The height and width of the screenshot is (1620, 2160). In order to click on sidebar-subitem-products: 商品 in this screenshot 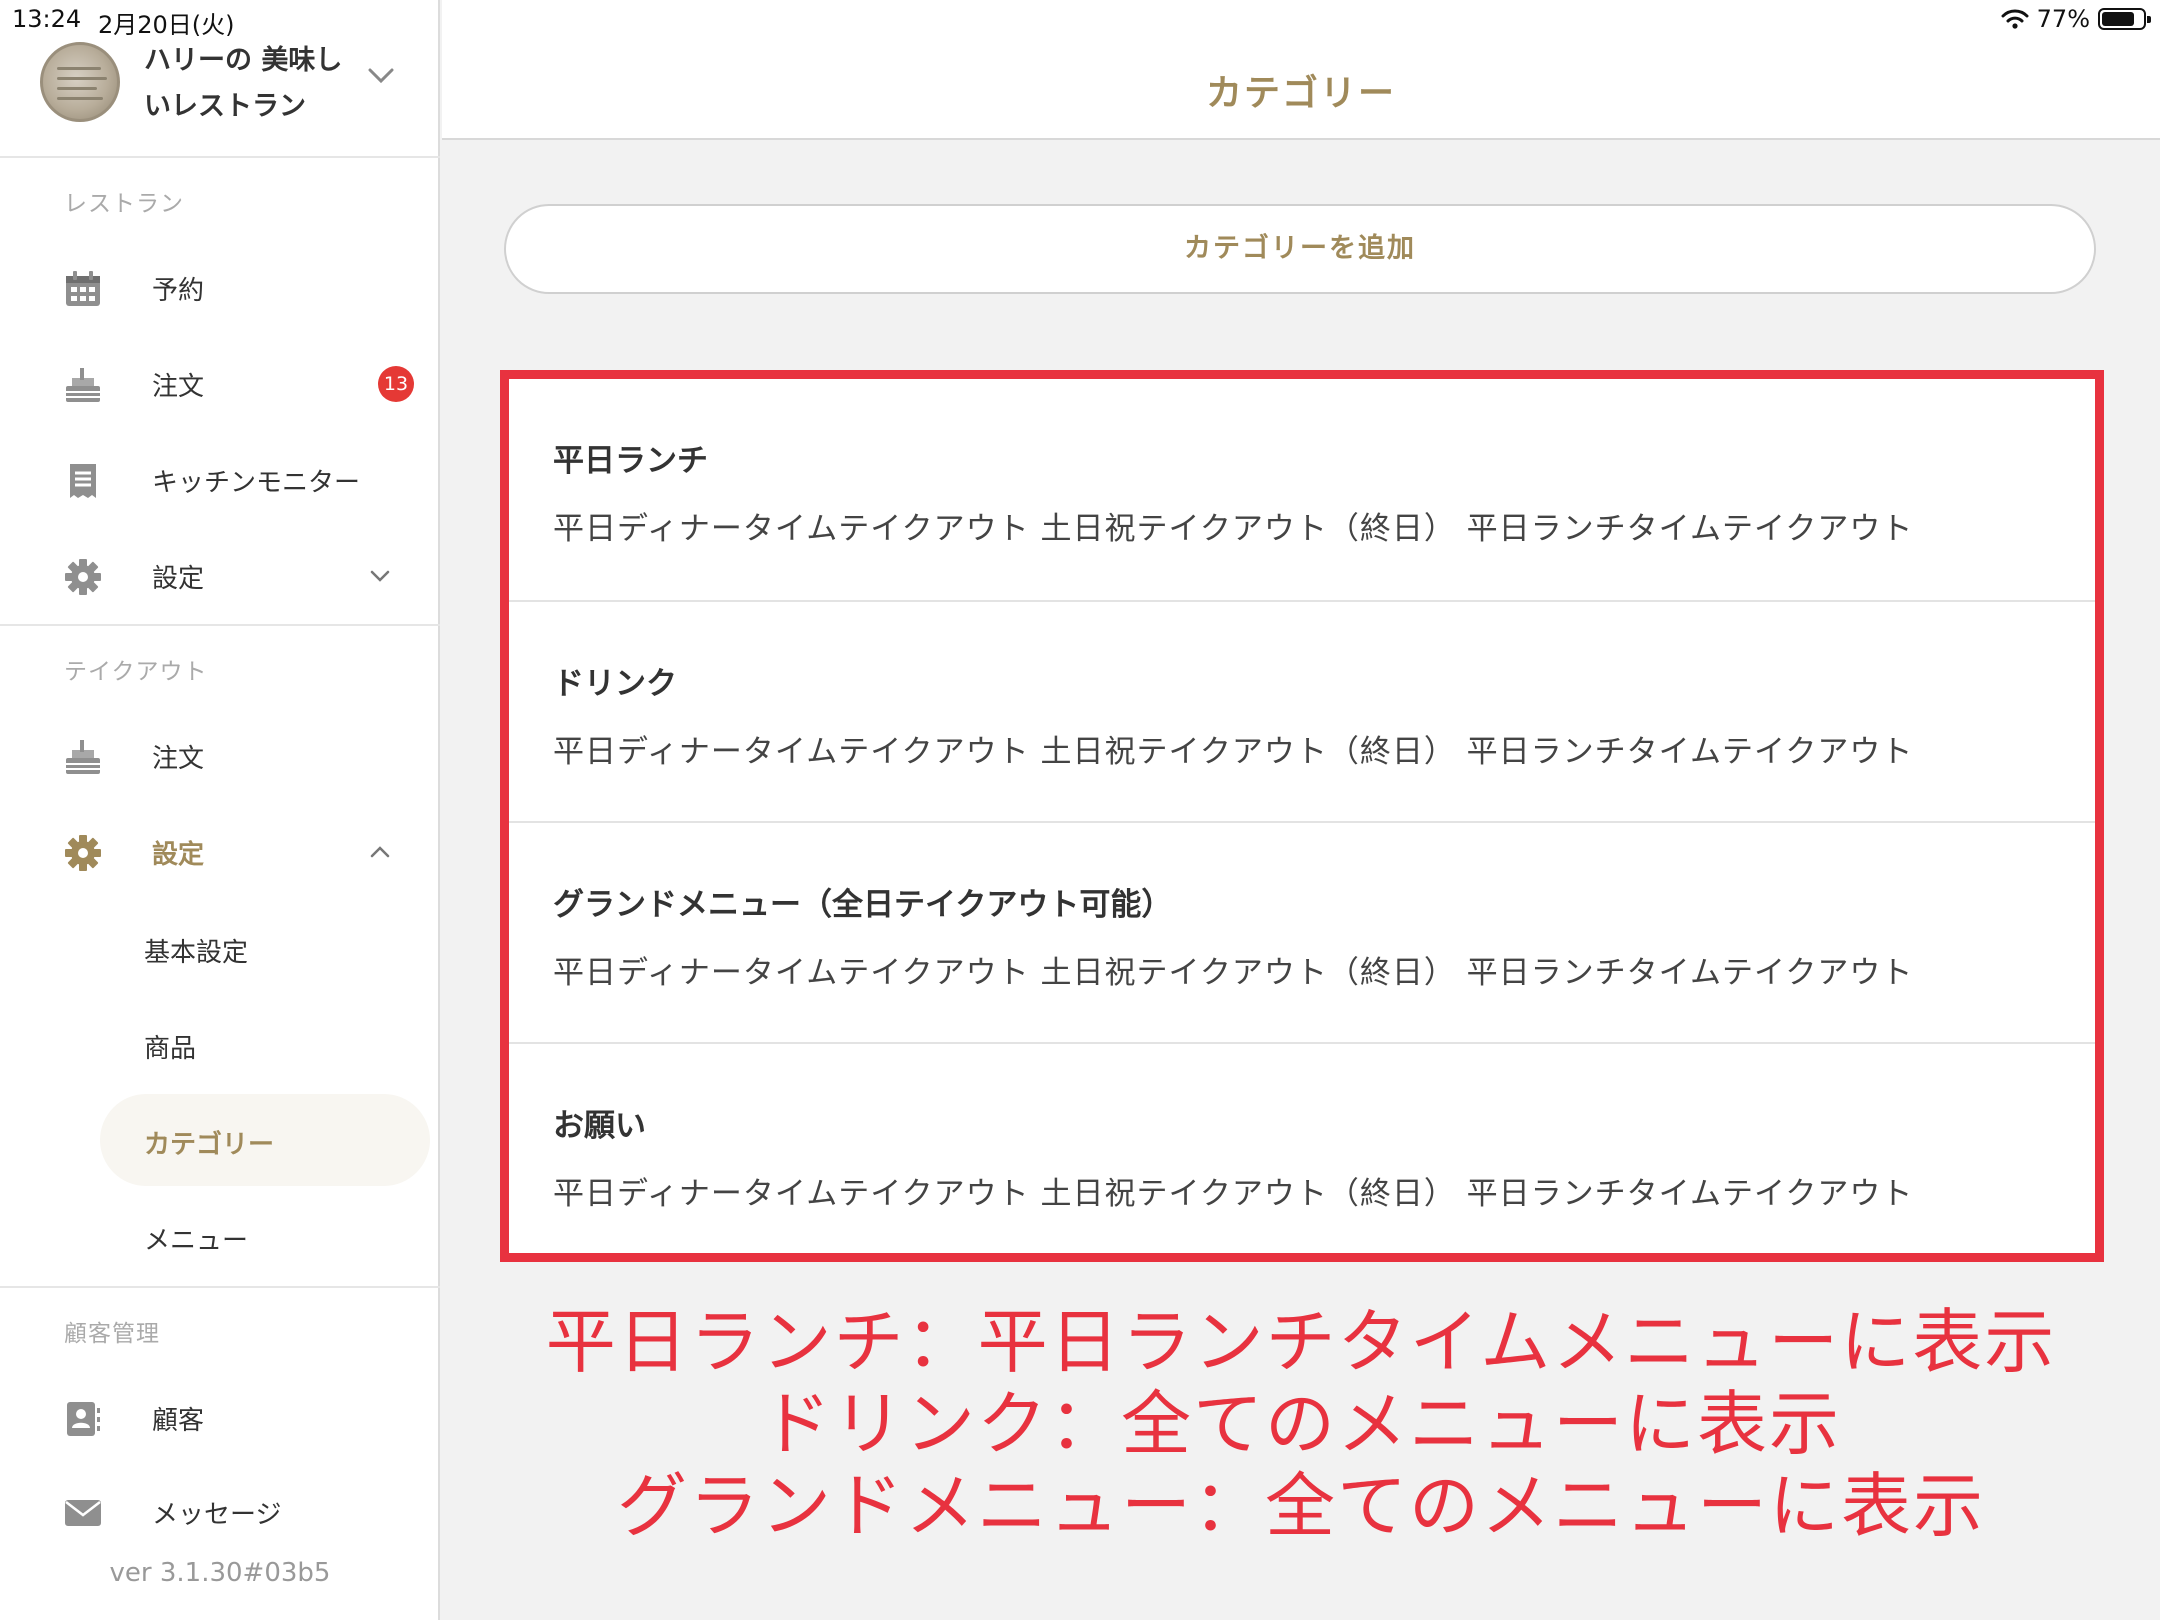, I will do `click(265, 1044)`.